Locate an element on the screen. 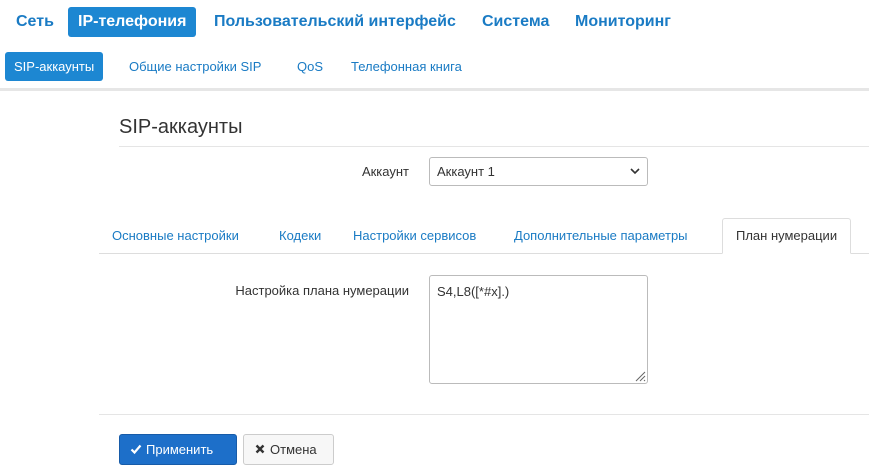 The height and width of the screenshot is (474, 869). tab-codecs: Кодеки is located at coordinates (300, 236).